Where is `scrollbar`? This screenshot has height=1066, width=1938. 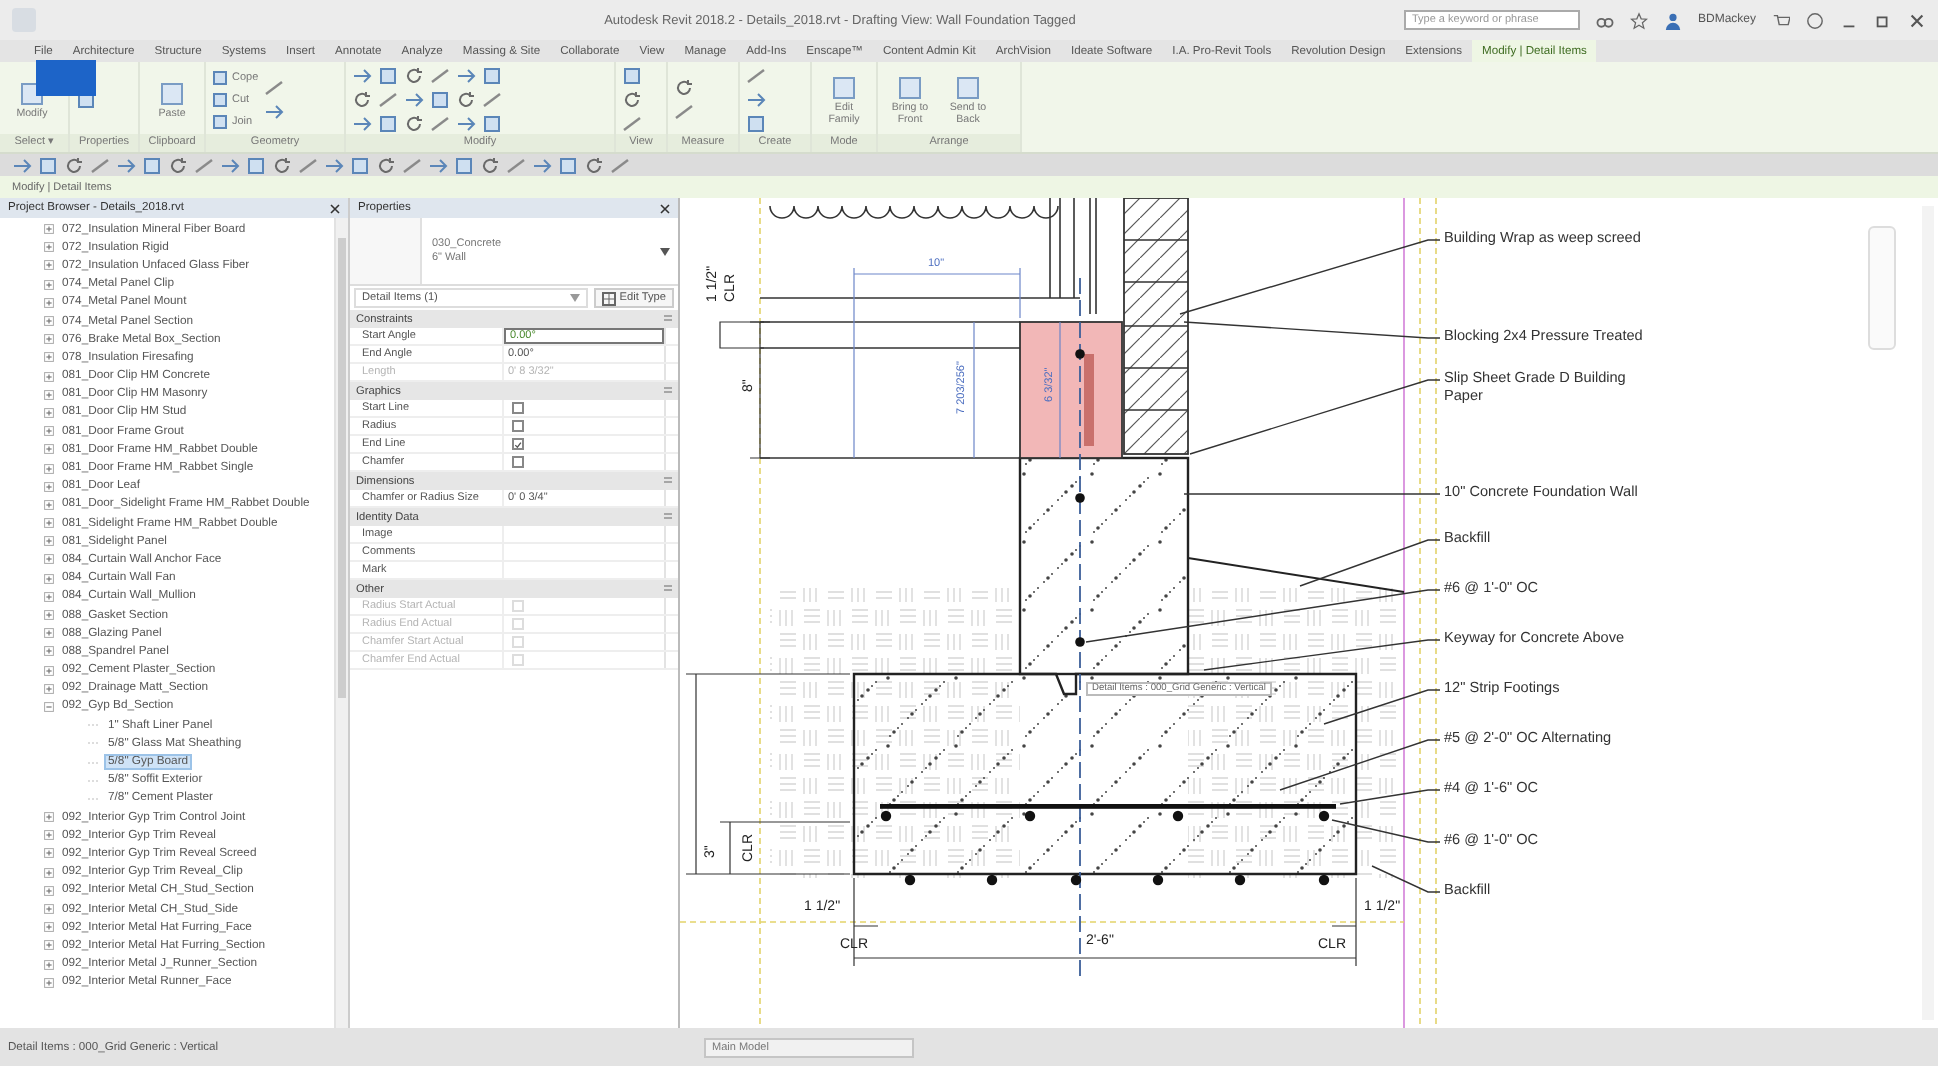 scrollbar is located at coordinates (341, 623).